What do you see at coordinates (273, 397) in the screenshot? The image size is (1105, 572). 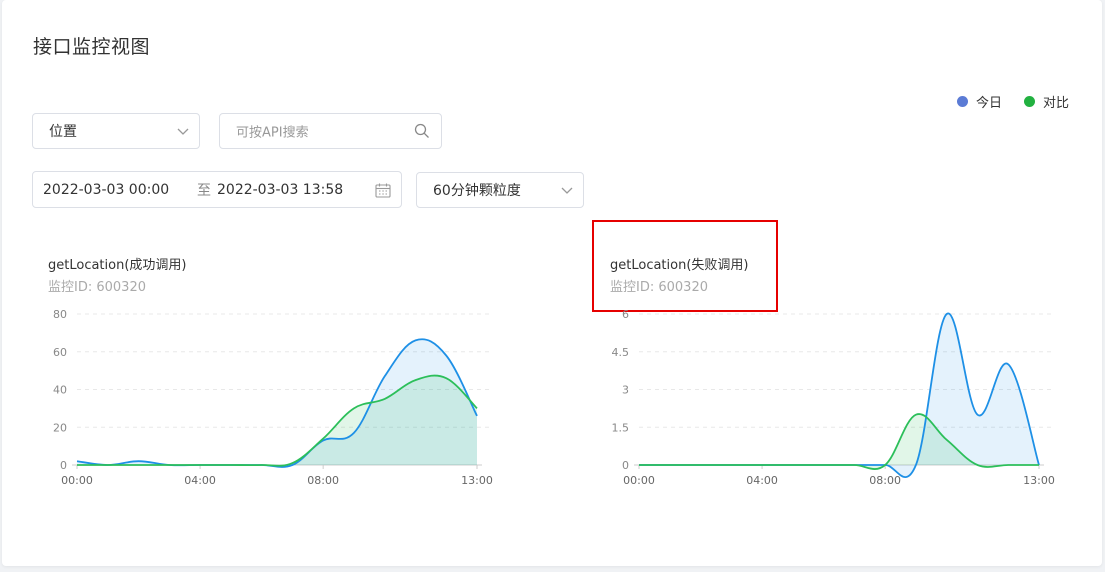 I see `chart-success: 0 20 40 60 80 00:00 04:00 08:00 13:00` at bounding box center [273, 397].